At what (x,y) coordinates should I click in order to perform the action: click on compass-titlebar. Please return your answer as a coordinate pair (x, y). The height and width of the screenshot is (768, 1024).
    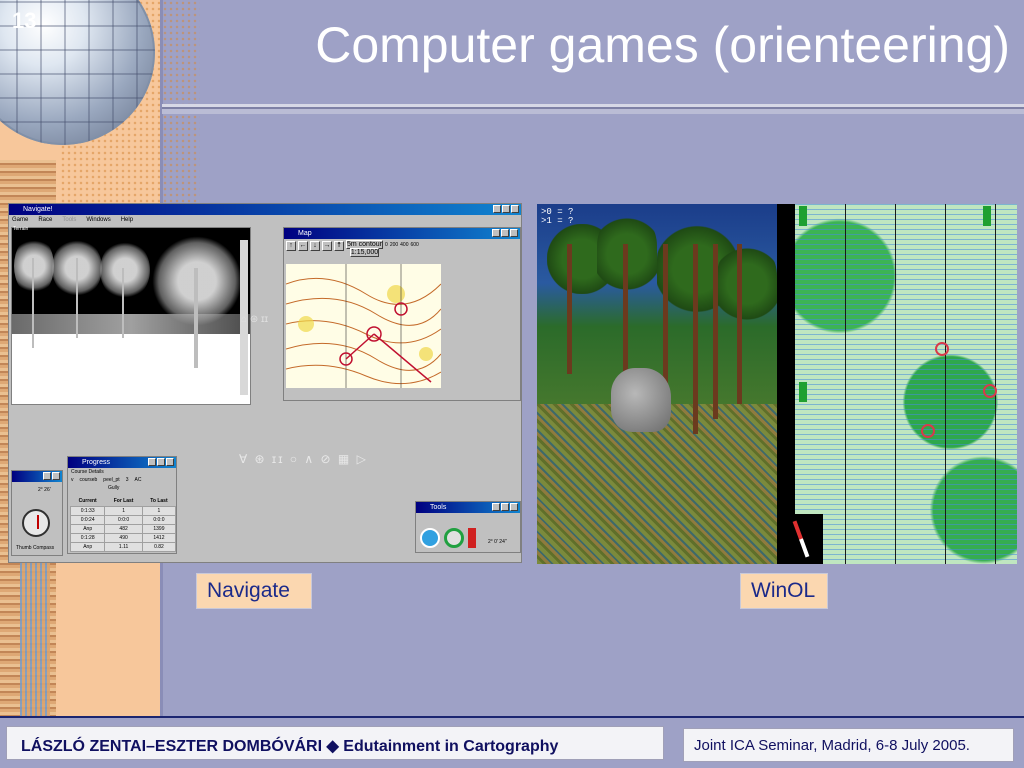
    Looking at the image, I should click on (37, 476).